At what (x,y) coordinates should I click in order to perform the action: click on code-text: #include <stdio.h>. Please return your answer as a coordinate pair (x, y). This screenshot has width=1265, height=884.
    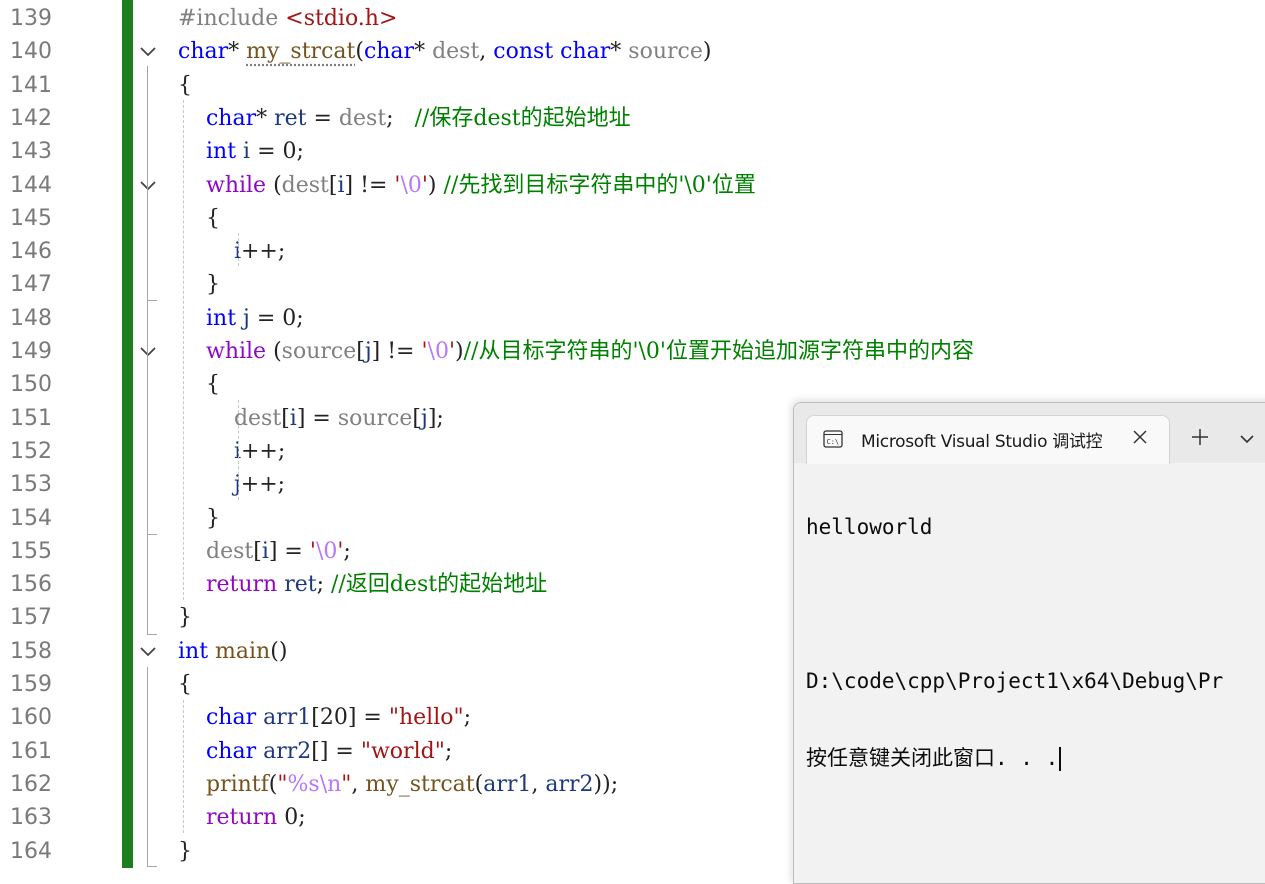
    Looking at the image, I should click on (287, 18).